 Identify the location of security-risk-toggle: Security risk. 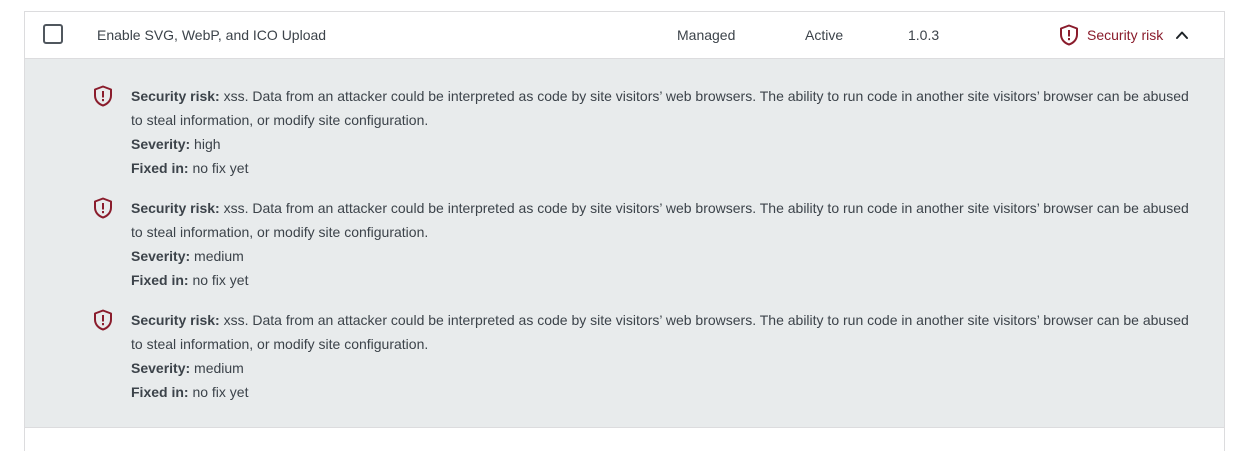
(1124, 35).